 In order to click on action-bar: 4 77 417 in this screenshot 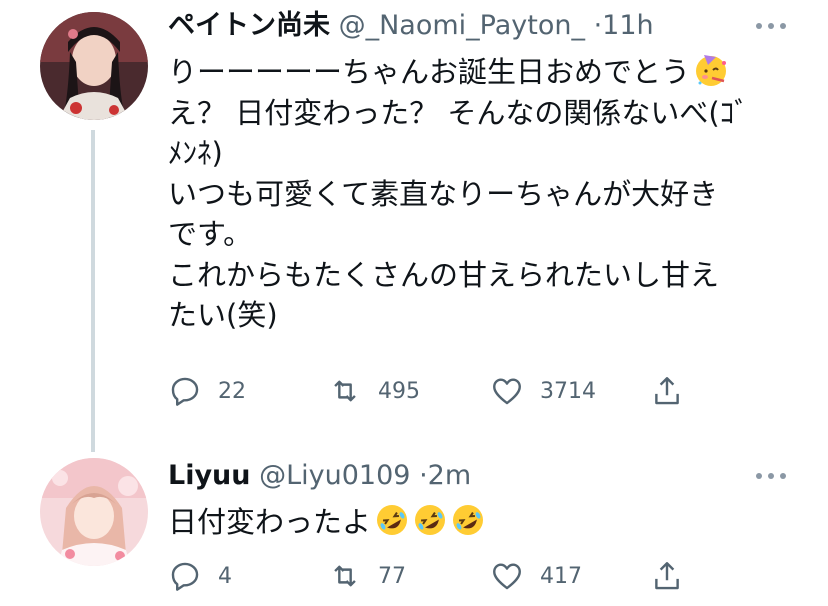, I will do `click(438, 576)`.